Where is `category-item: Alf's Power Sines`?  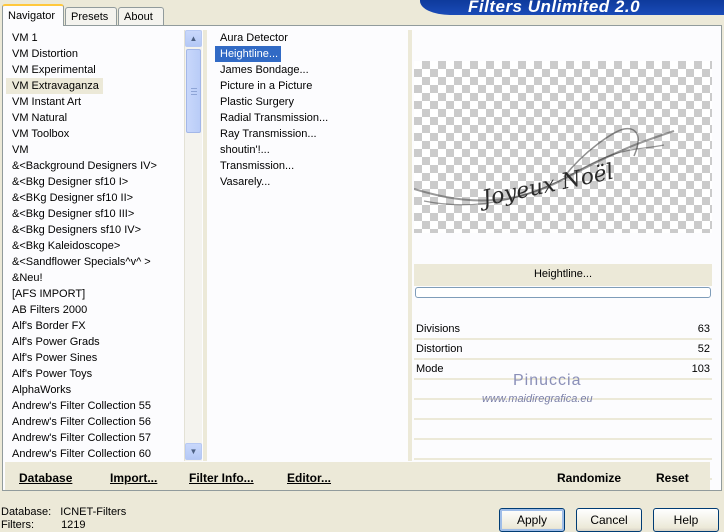 category-item: Alf's Power Sines is located at coordinates (95, 358).